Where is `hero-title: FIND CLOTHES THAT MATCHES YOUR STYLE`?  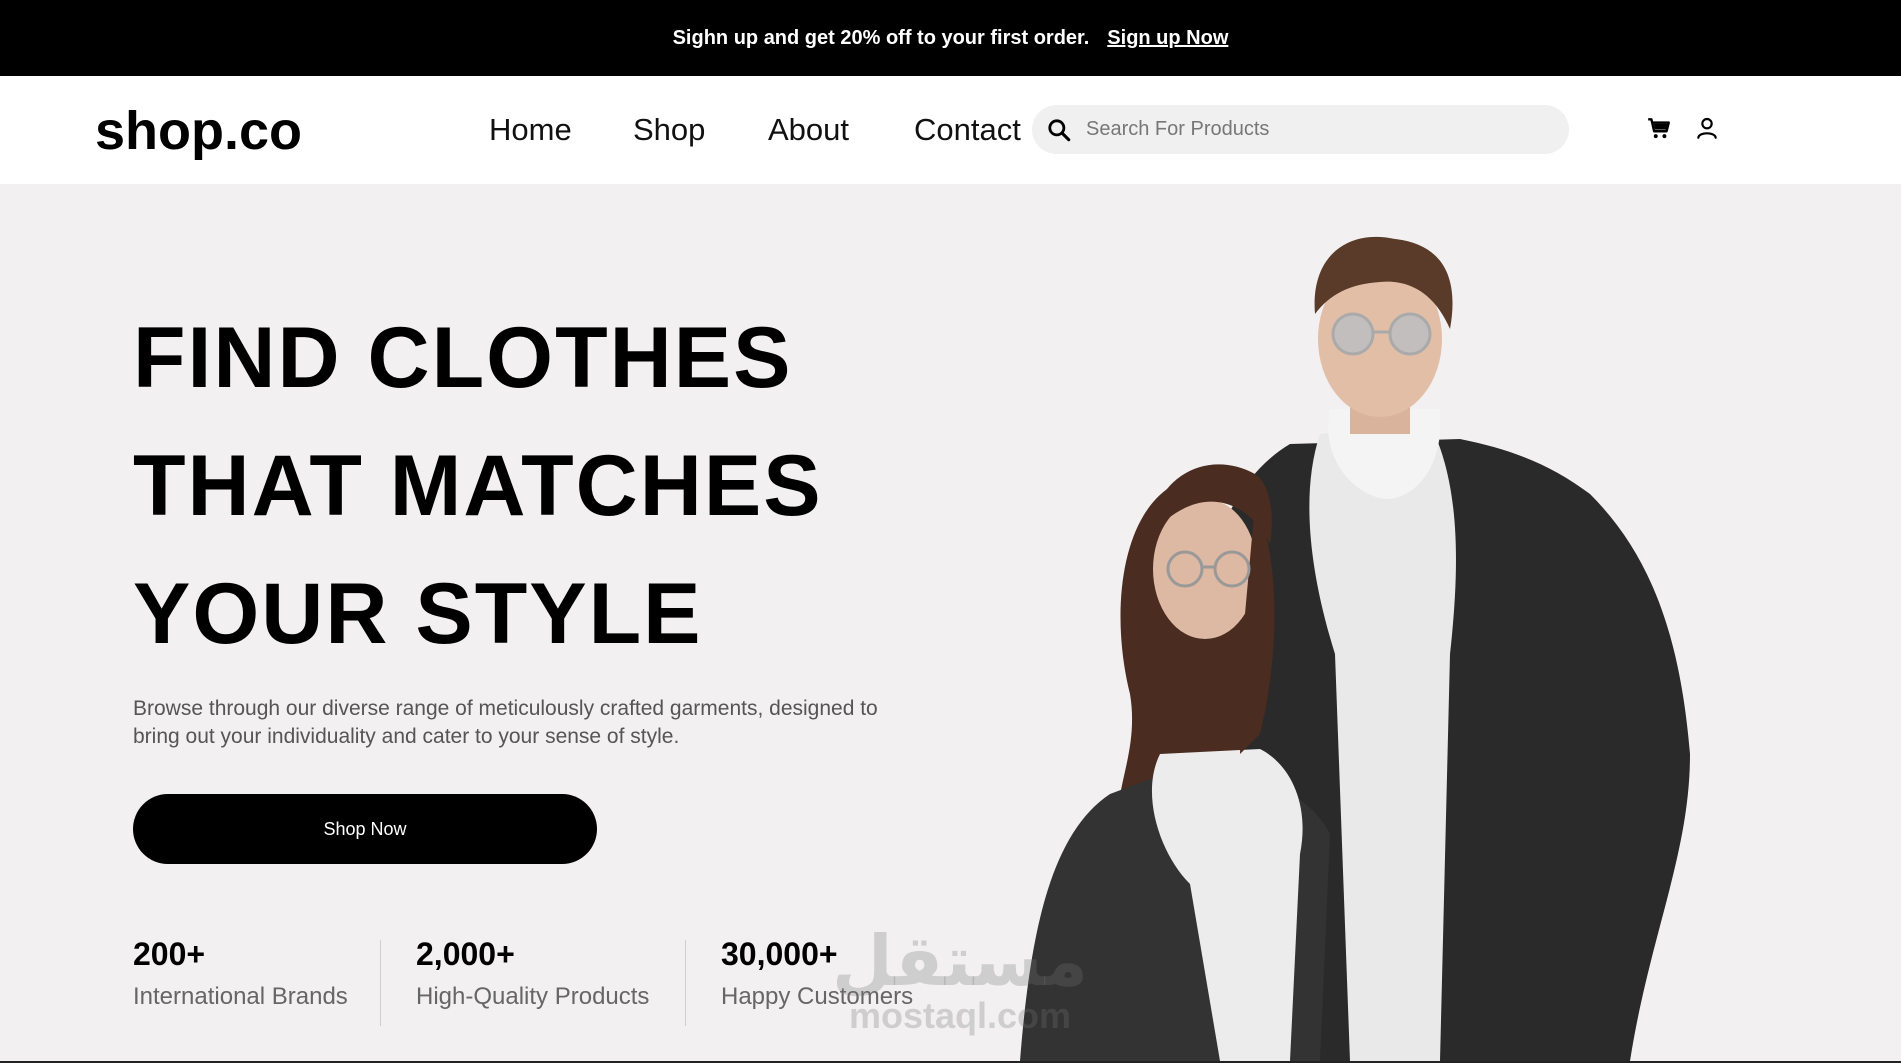 hero-title: FIND CLOTHES THAT MATCHES YOUR STYLE is located at coordinates (478, 486).